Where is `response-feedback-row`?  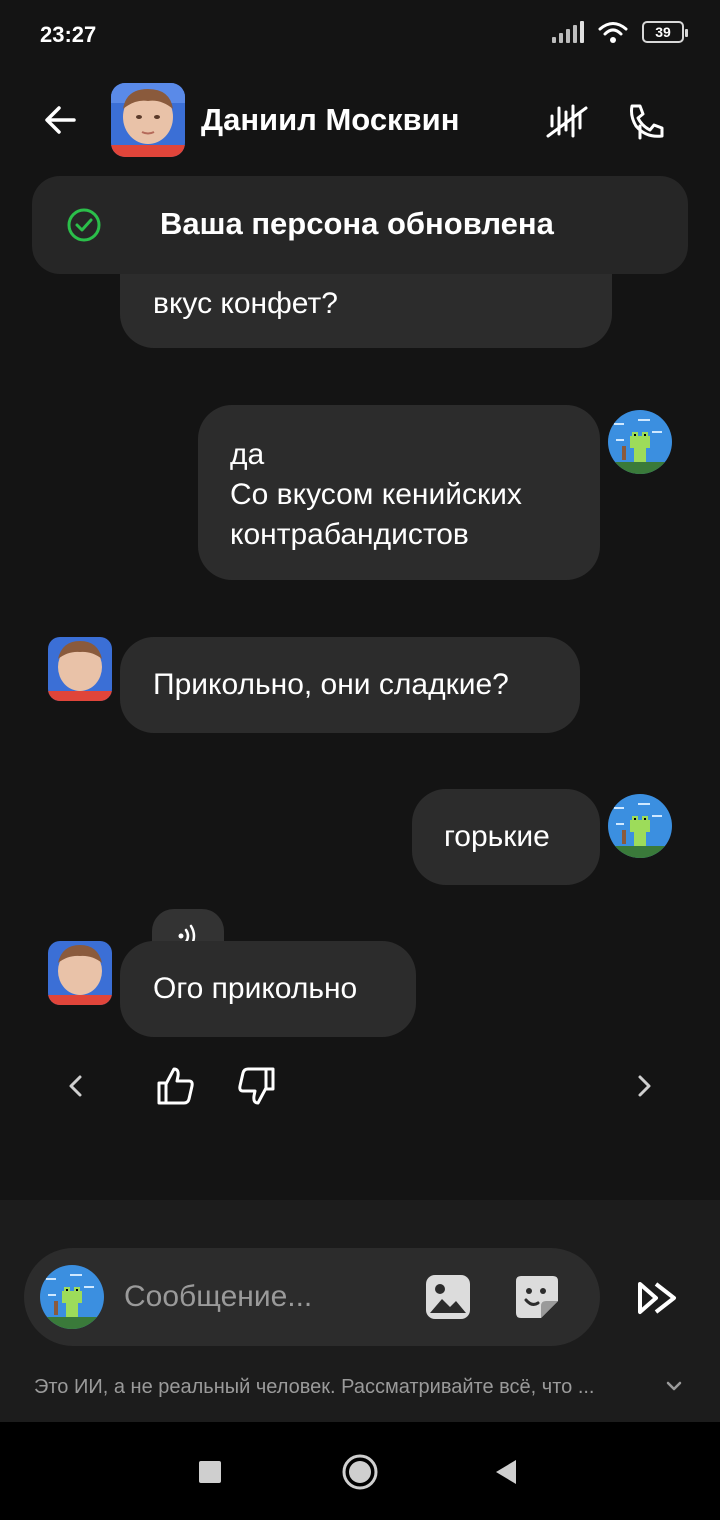
response-feedback-row is located at coordinates (360, 1086).